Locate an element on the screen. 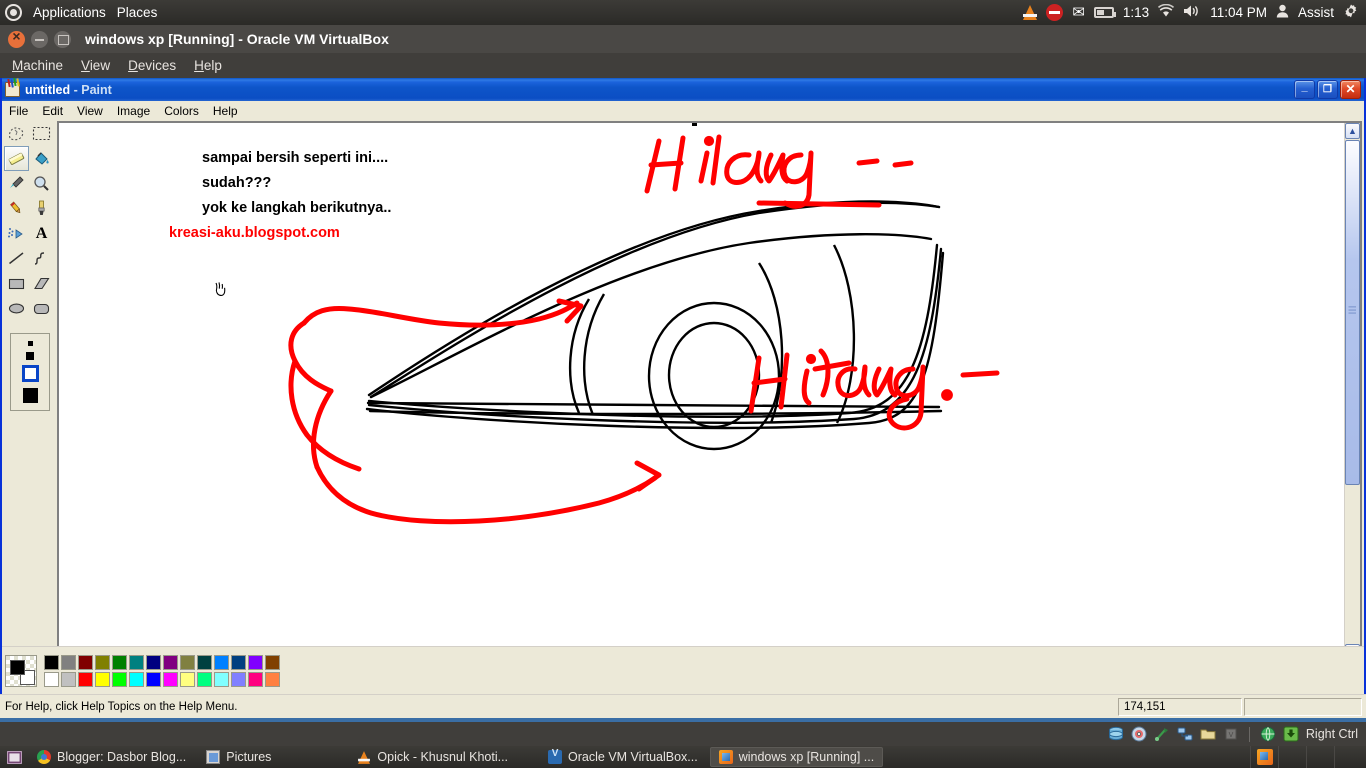 The width and height of the screenshot is (1366, 768). current-colors-indicator is located at coordinates (21, 670).